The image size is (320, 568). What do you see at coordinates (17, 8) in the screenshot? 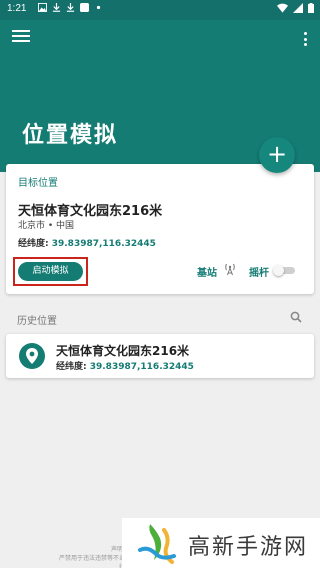
I see `status-time: 1:21` at bounding box center [17, 8].